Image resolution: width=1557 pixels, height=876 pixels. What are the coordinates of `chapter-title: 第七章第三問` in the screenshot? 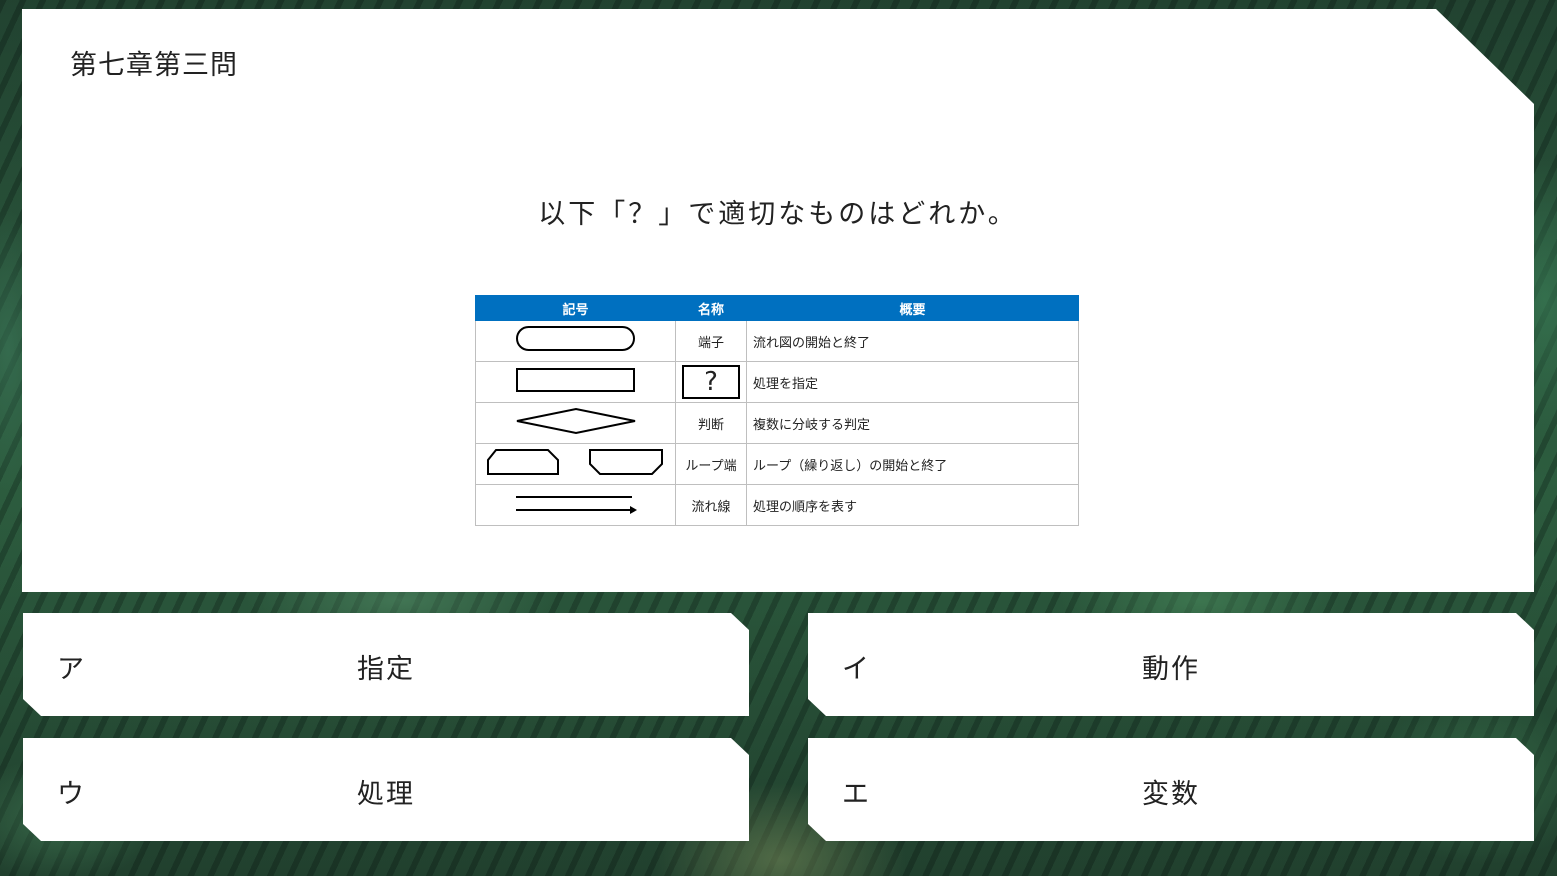 It's located at (154, 65).